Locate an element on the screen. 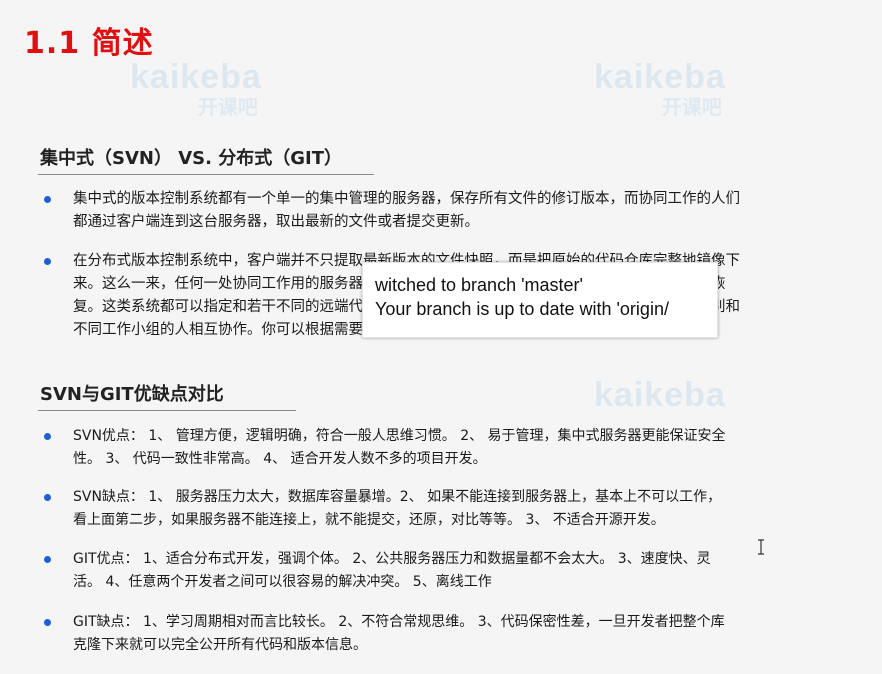 Image resolution: width=882 pixels, height=674 pixels. page-title: 1.1 简述 is located at coordinates (89, 43).